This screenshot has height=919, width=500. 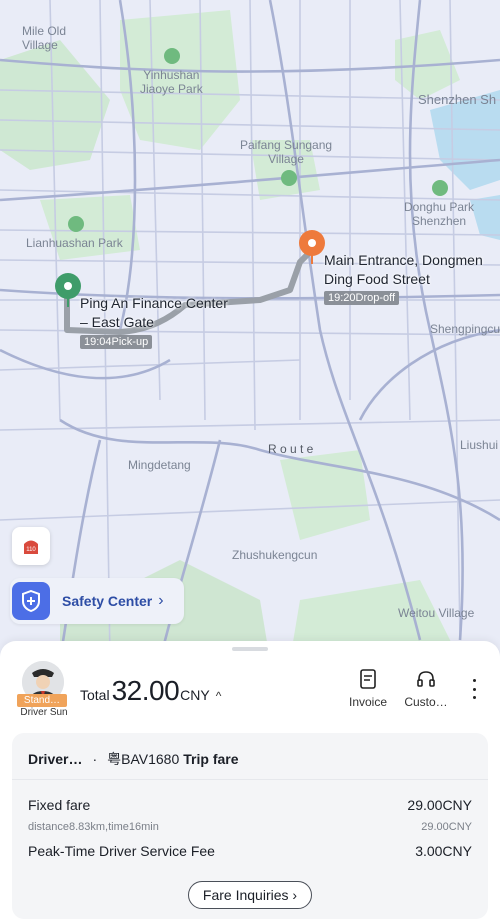 What do you see at coordinates (312, 243) in the screenshot?
I see `dropoff-pin-icon` at bounding box center [312, 243].